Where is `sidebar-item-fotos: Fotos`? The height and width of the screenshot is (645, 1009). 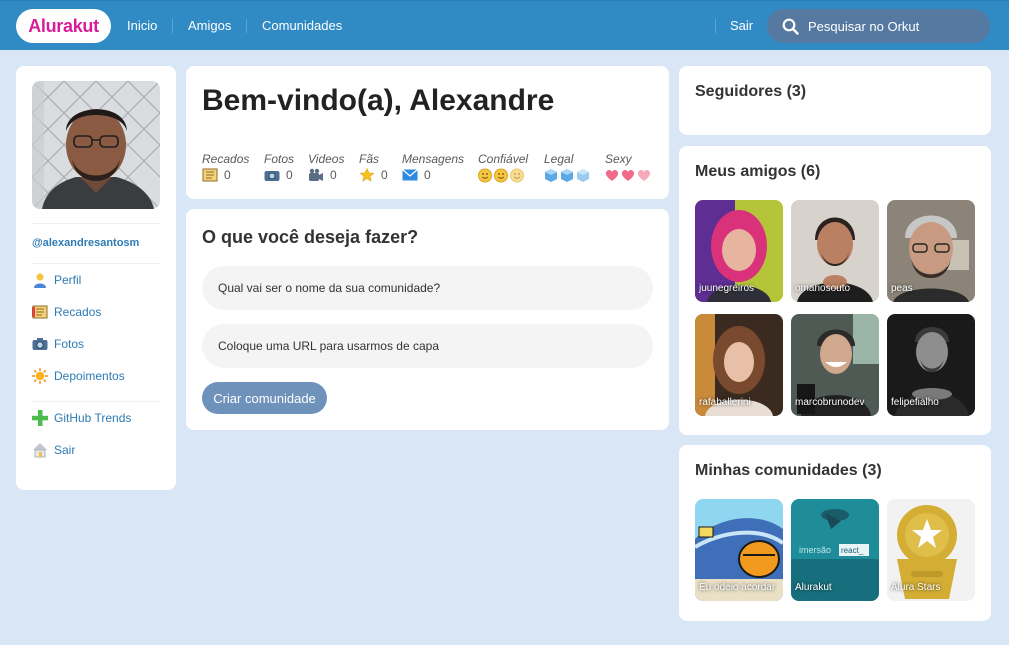
sidebar-item-fotos: Fotos is located at coordinates (58, 344).